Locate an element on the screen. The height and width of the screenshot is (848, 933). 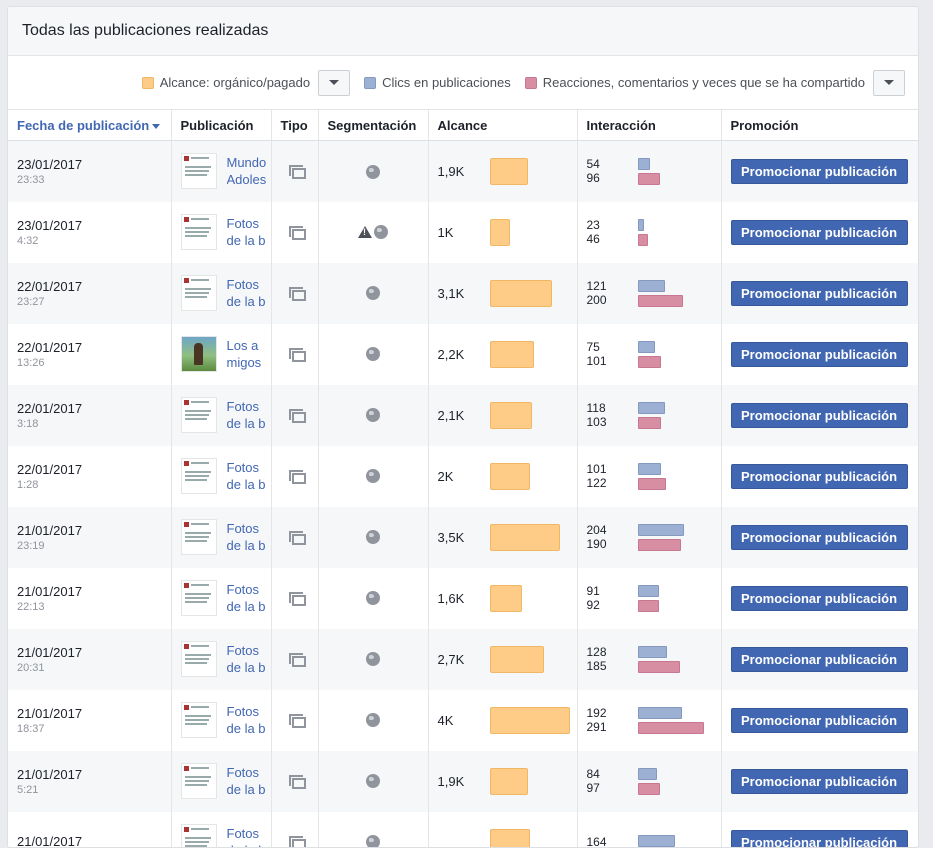
clicks-value: 128 is located at coordinates (612, 652).